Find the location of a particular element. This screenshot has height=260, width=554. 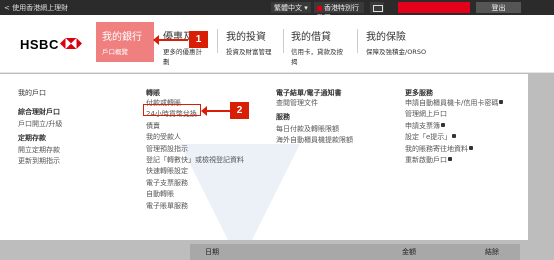

menu-item-daily-limits: 每日付款及轉賬限額 is located at coordinates (314, 129).